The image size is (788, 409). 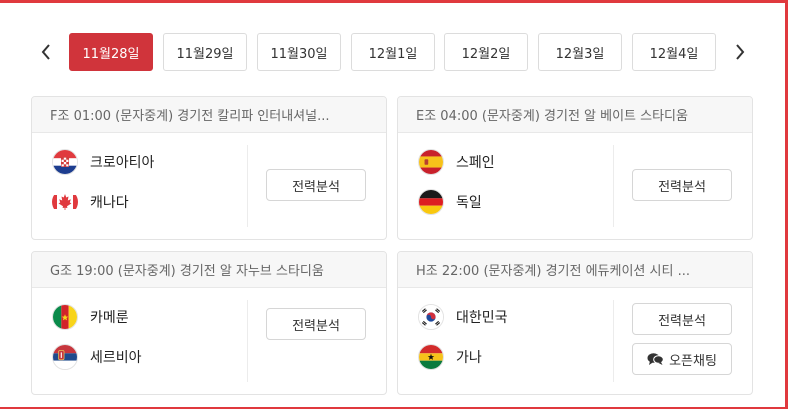 I want to click on team-away: 캐나다, so click(x=90, y=202).